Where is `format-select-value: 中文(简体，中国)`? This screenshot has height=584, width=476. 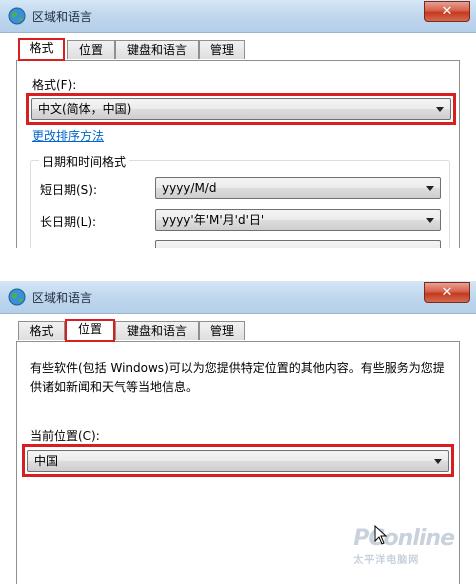 format-select-value: 中文(简体，中国) is located at coordinates (85, 109).